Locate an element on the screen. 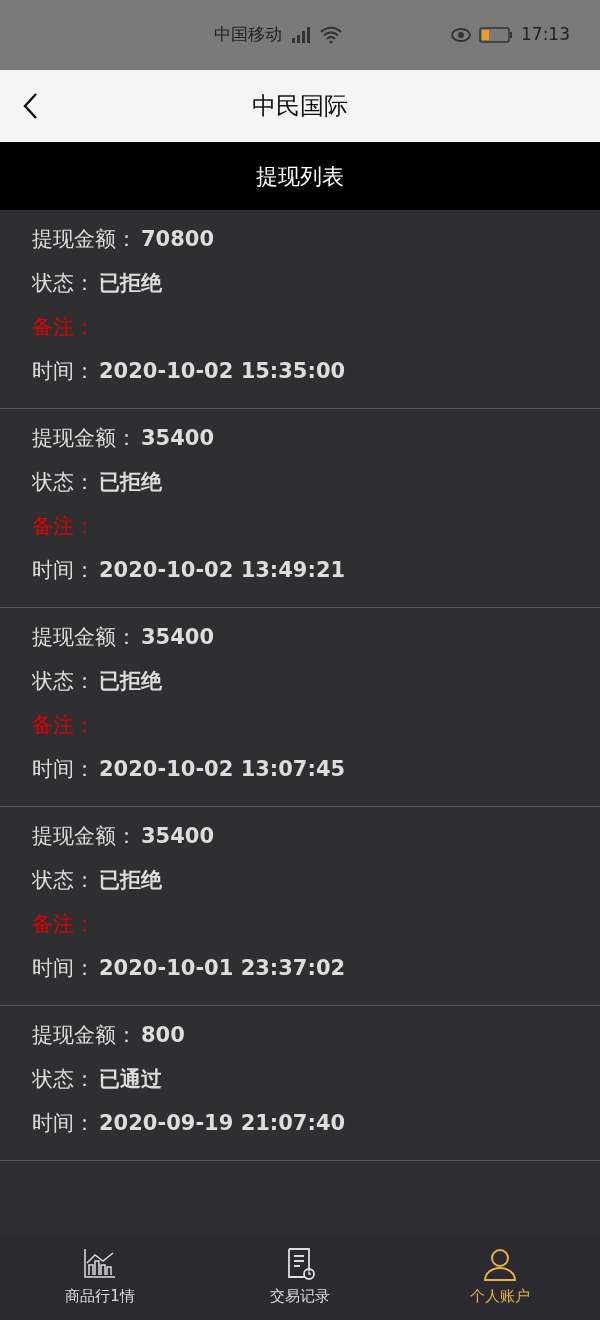 Image resolution: width=600 pixels, height=1320 pixels. person-icon is located at coordinates (500, 1265).